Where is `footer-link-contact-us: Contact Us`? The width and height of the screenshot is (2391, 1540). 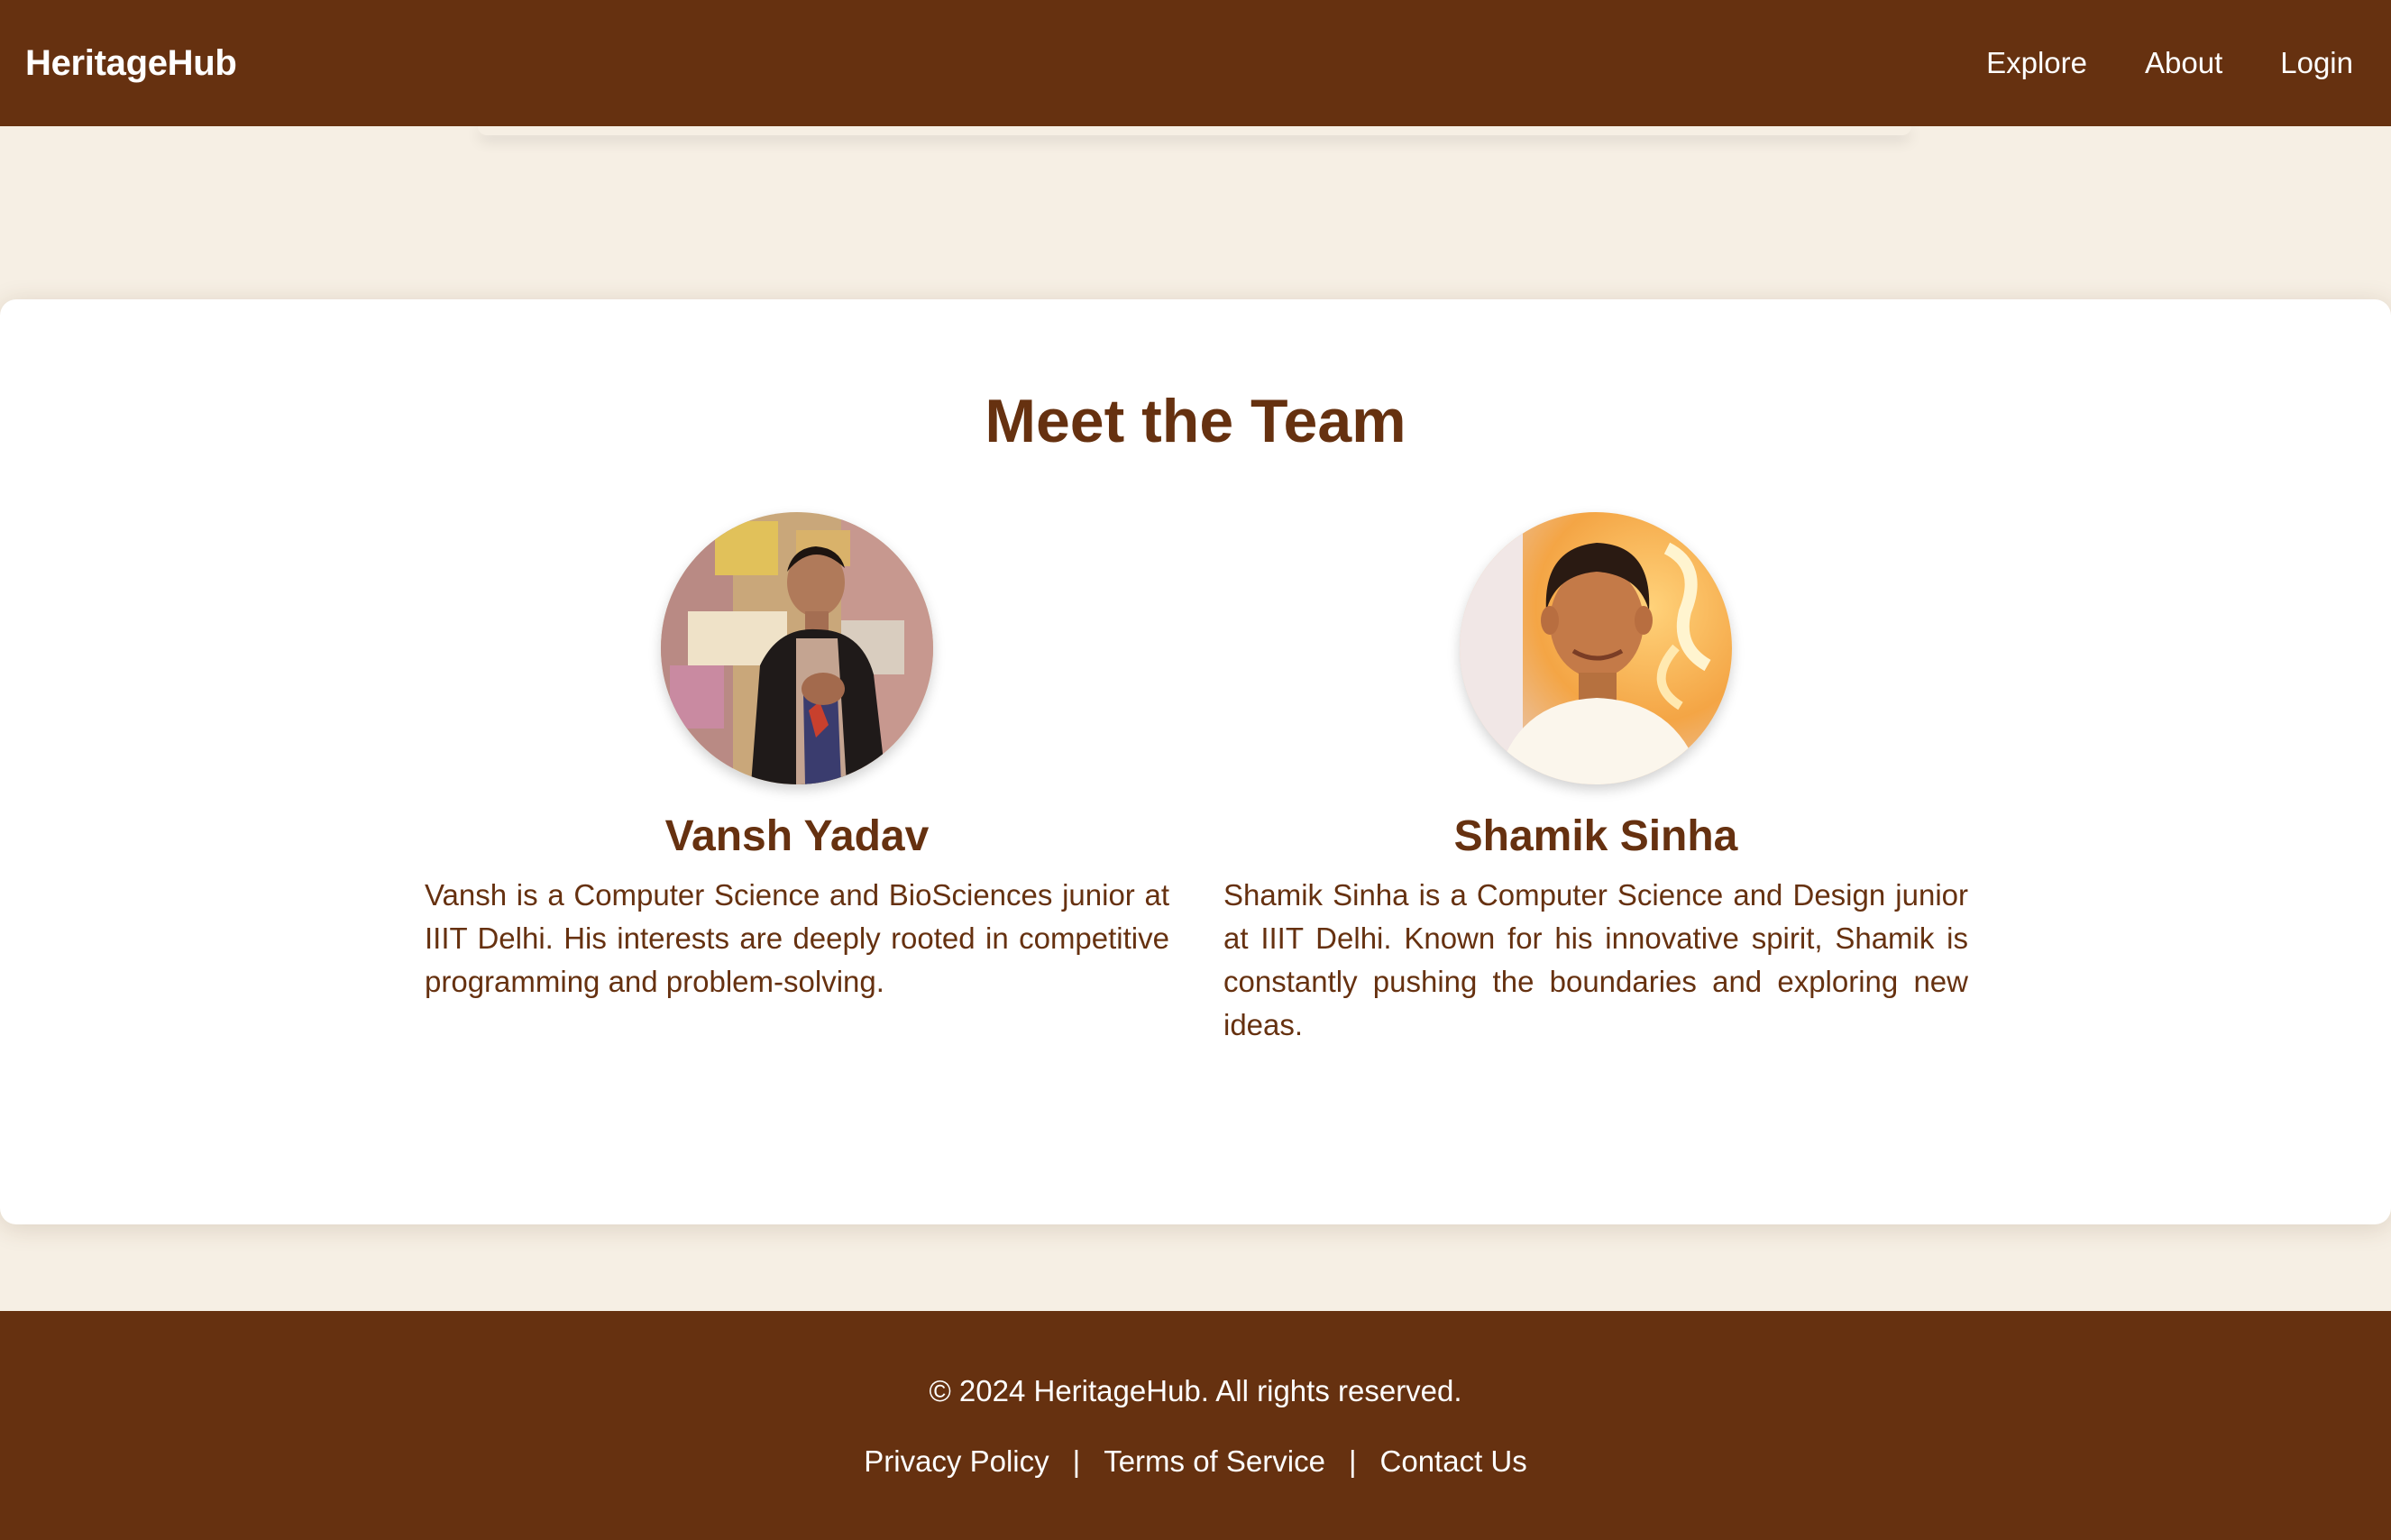
footer-link-contact-us: Contact Us is located at coordinates (1453, 1461).